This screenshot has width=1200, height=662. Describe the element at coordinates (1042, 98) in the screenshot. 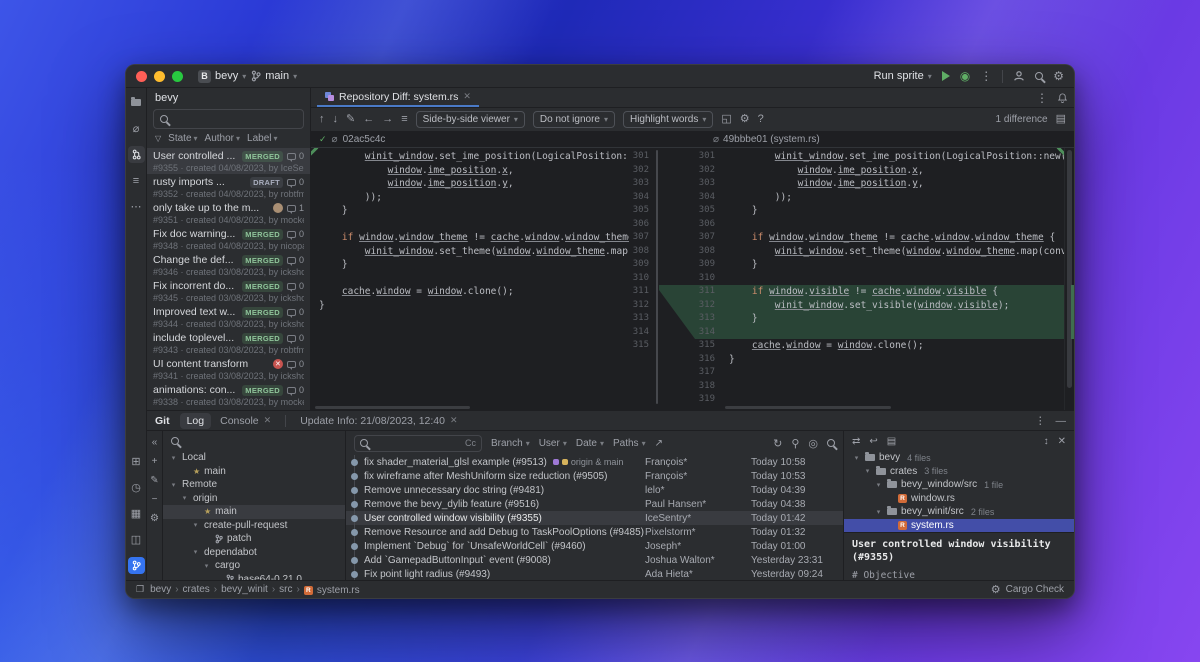

I see `more-options-icon: ⋮` at that location.